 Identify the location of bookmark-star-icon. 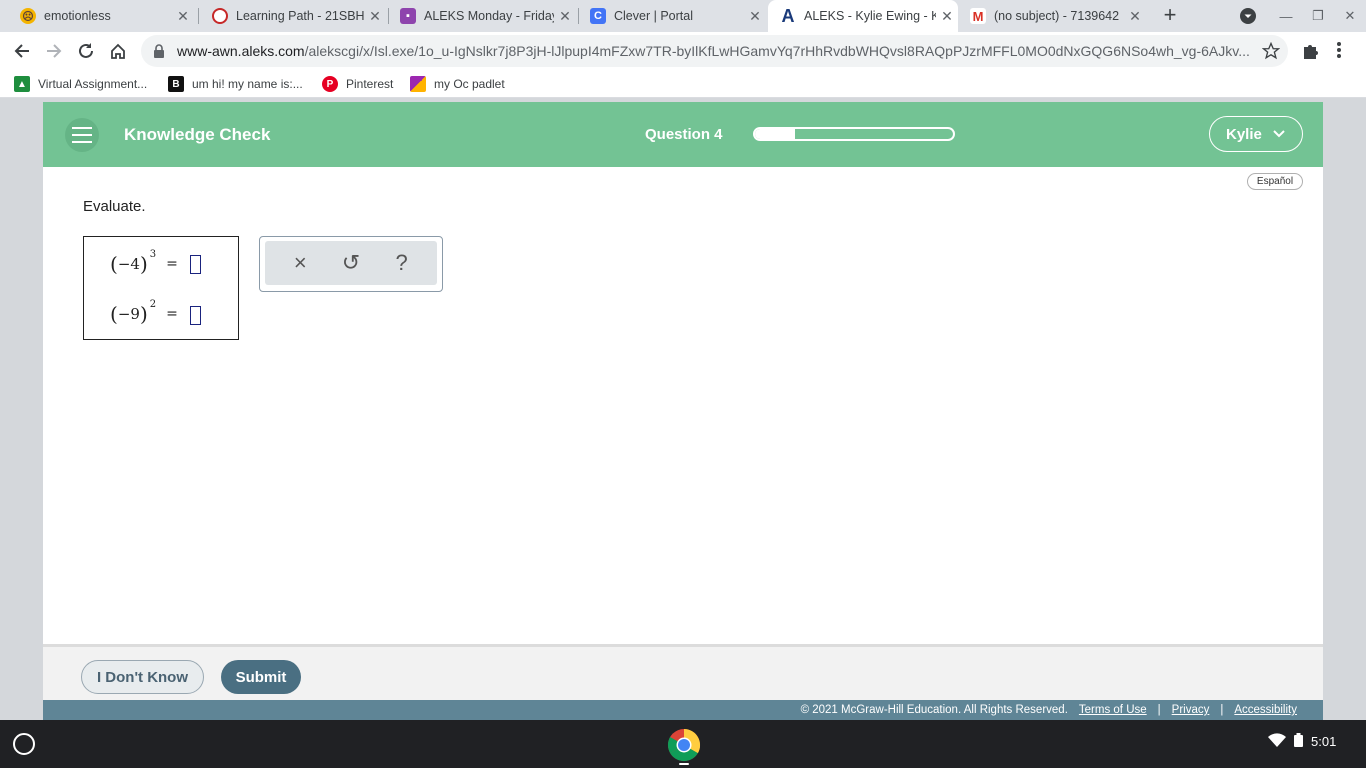
(1271, 53).